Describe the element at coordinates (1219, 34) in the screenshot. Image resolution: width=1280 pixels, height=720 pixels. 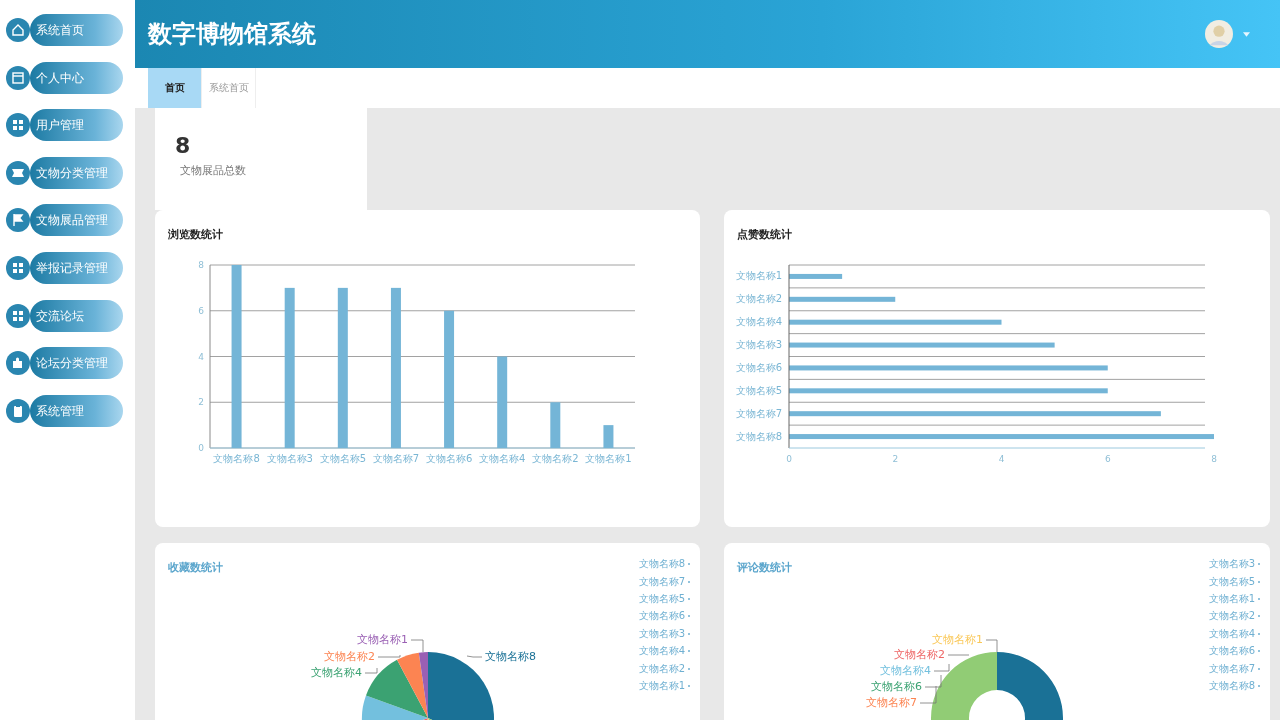
I see `avatar-icon` at that location.